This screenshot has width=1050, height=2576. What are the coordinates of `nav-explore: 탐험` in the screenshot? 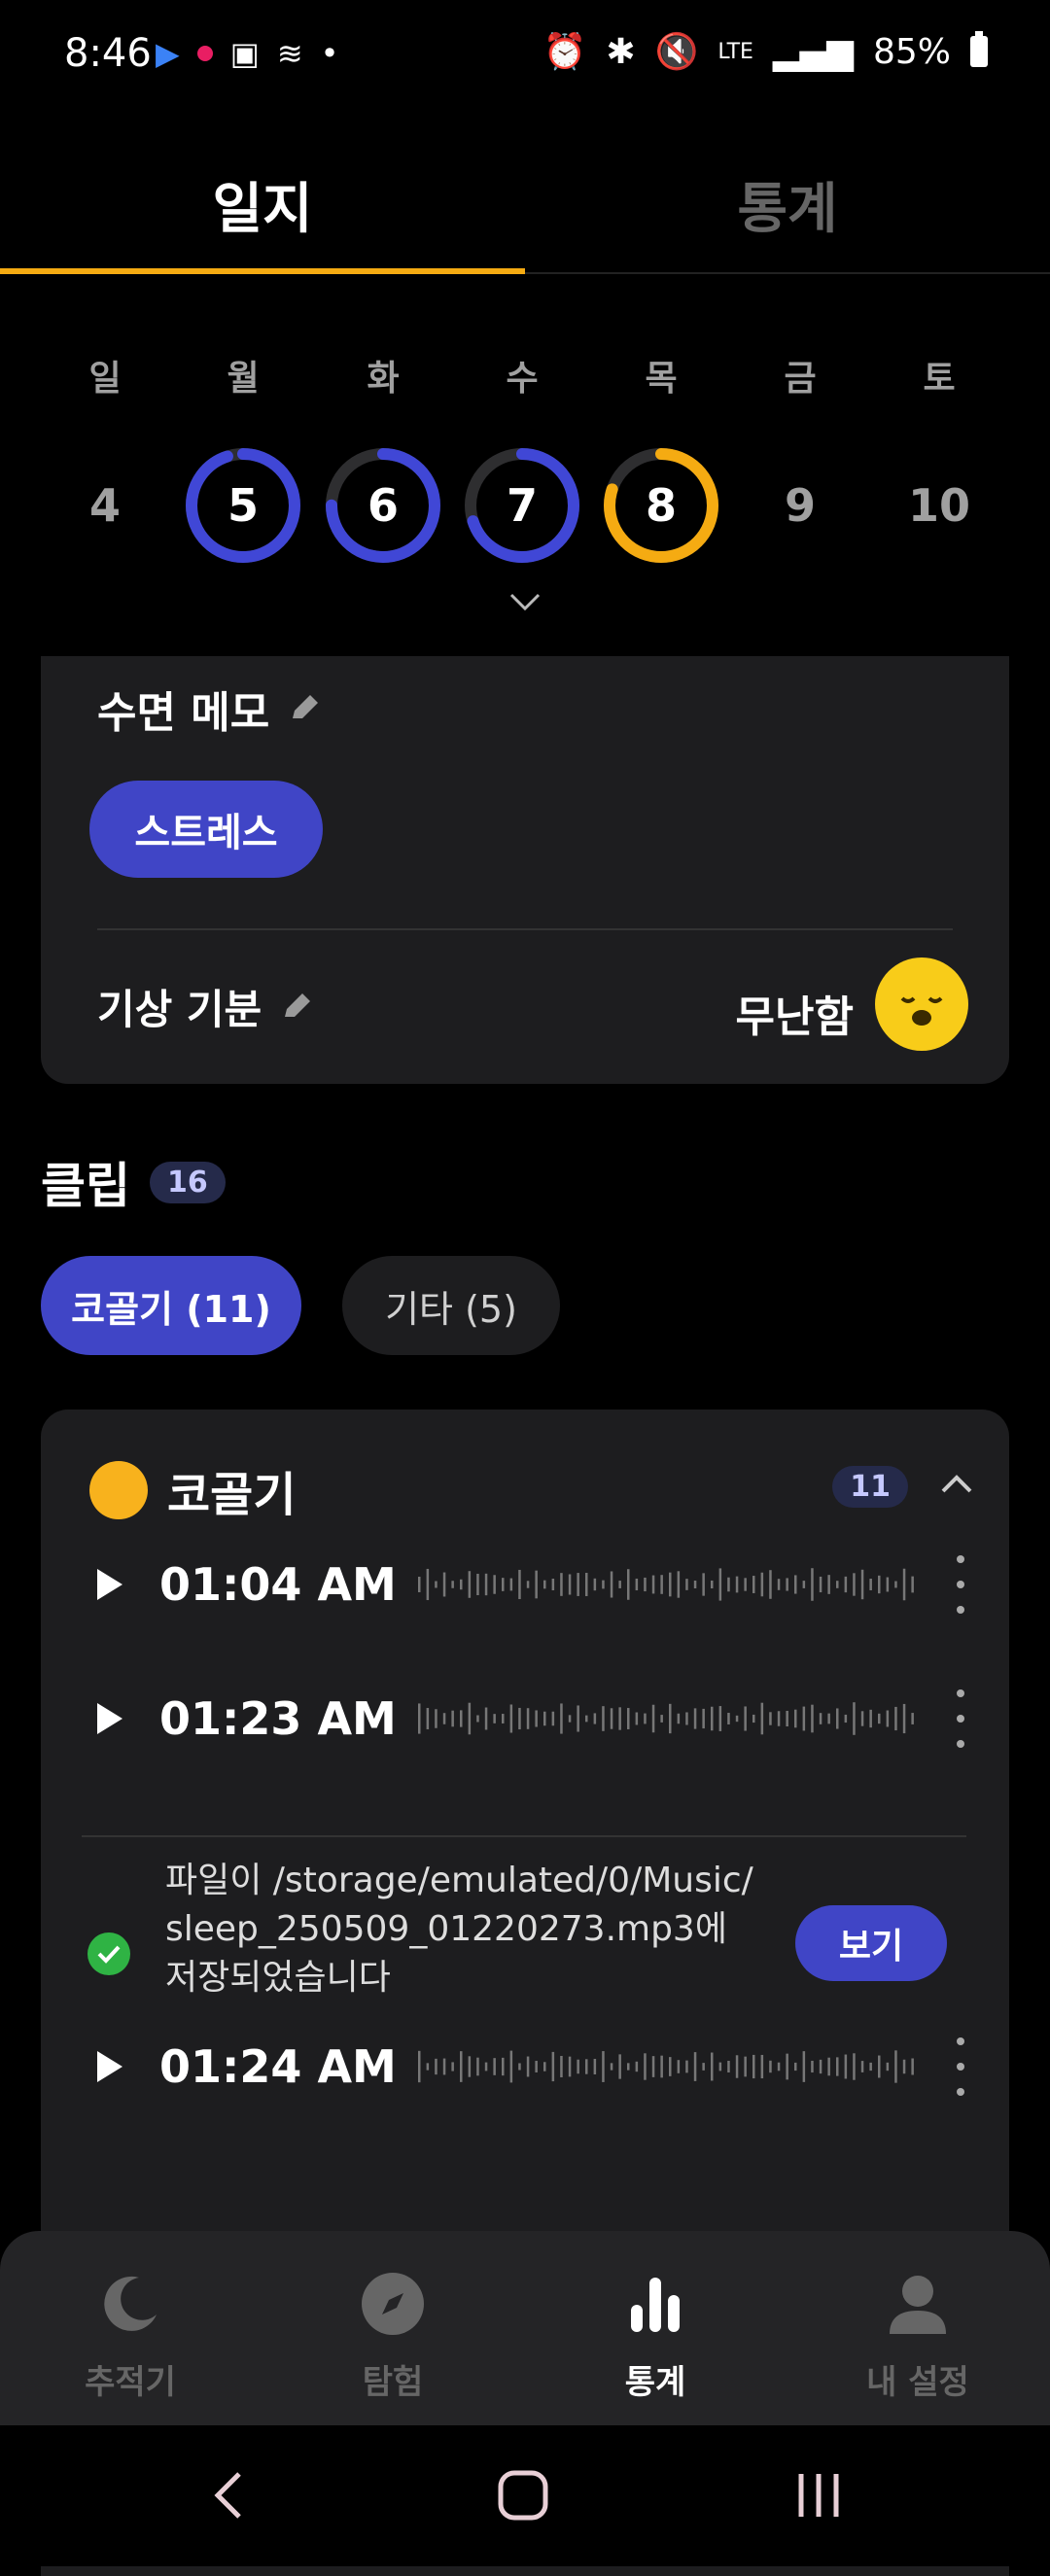 It's located at (393, 2337).